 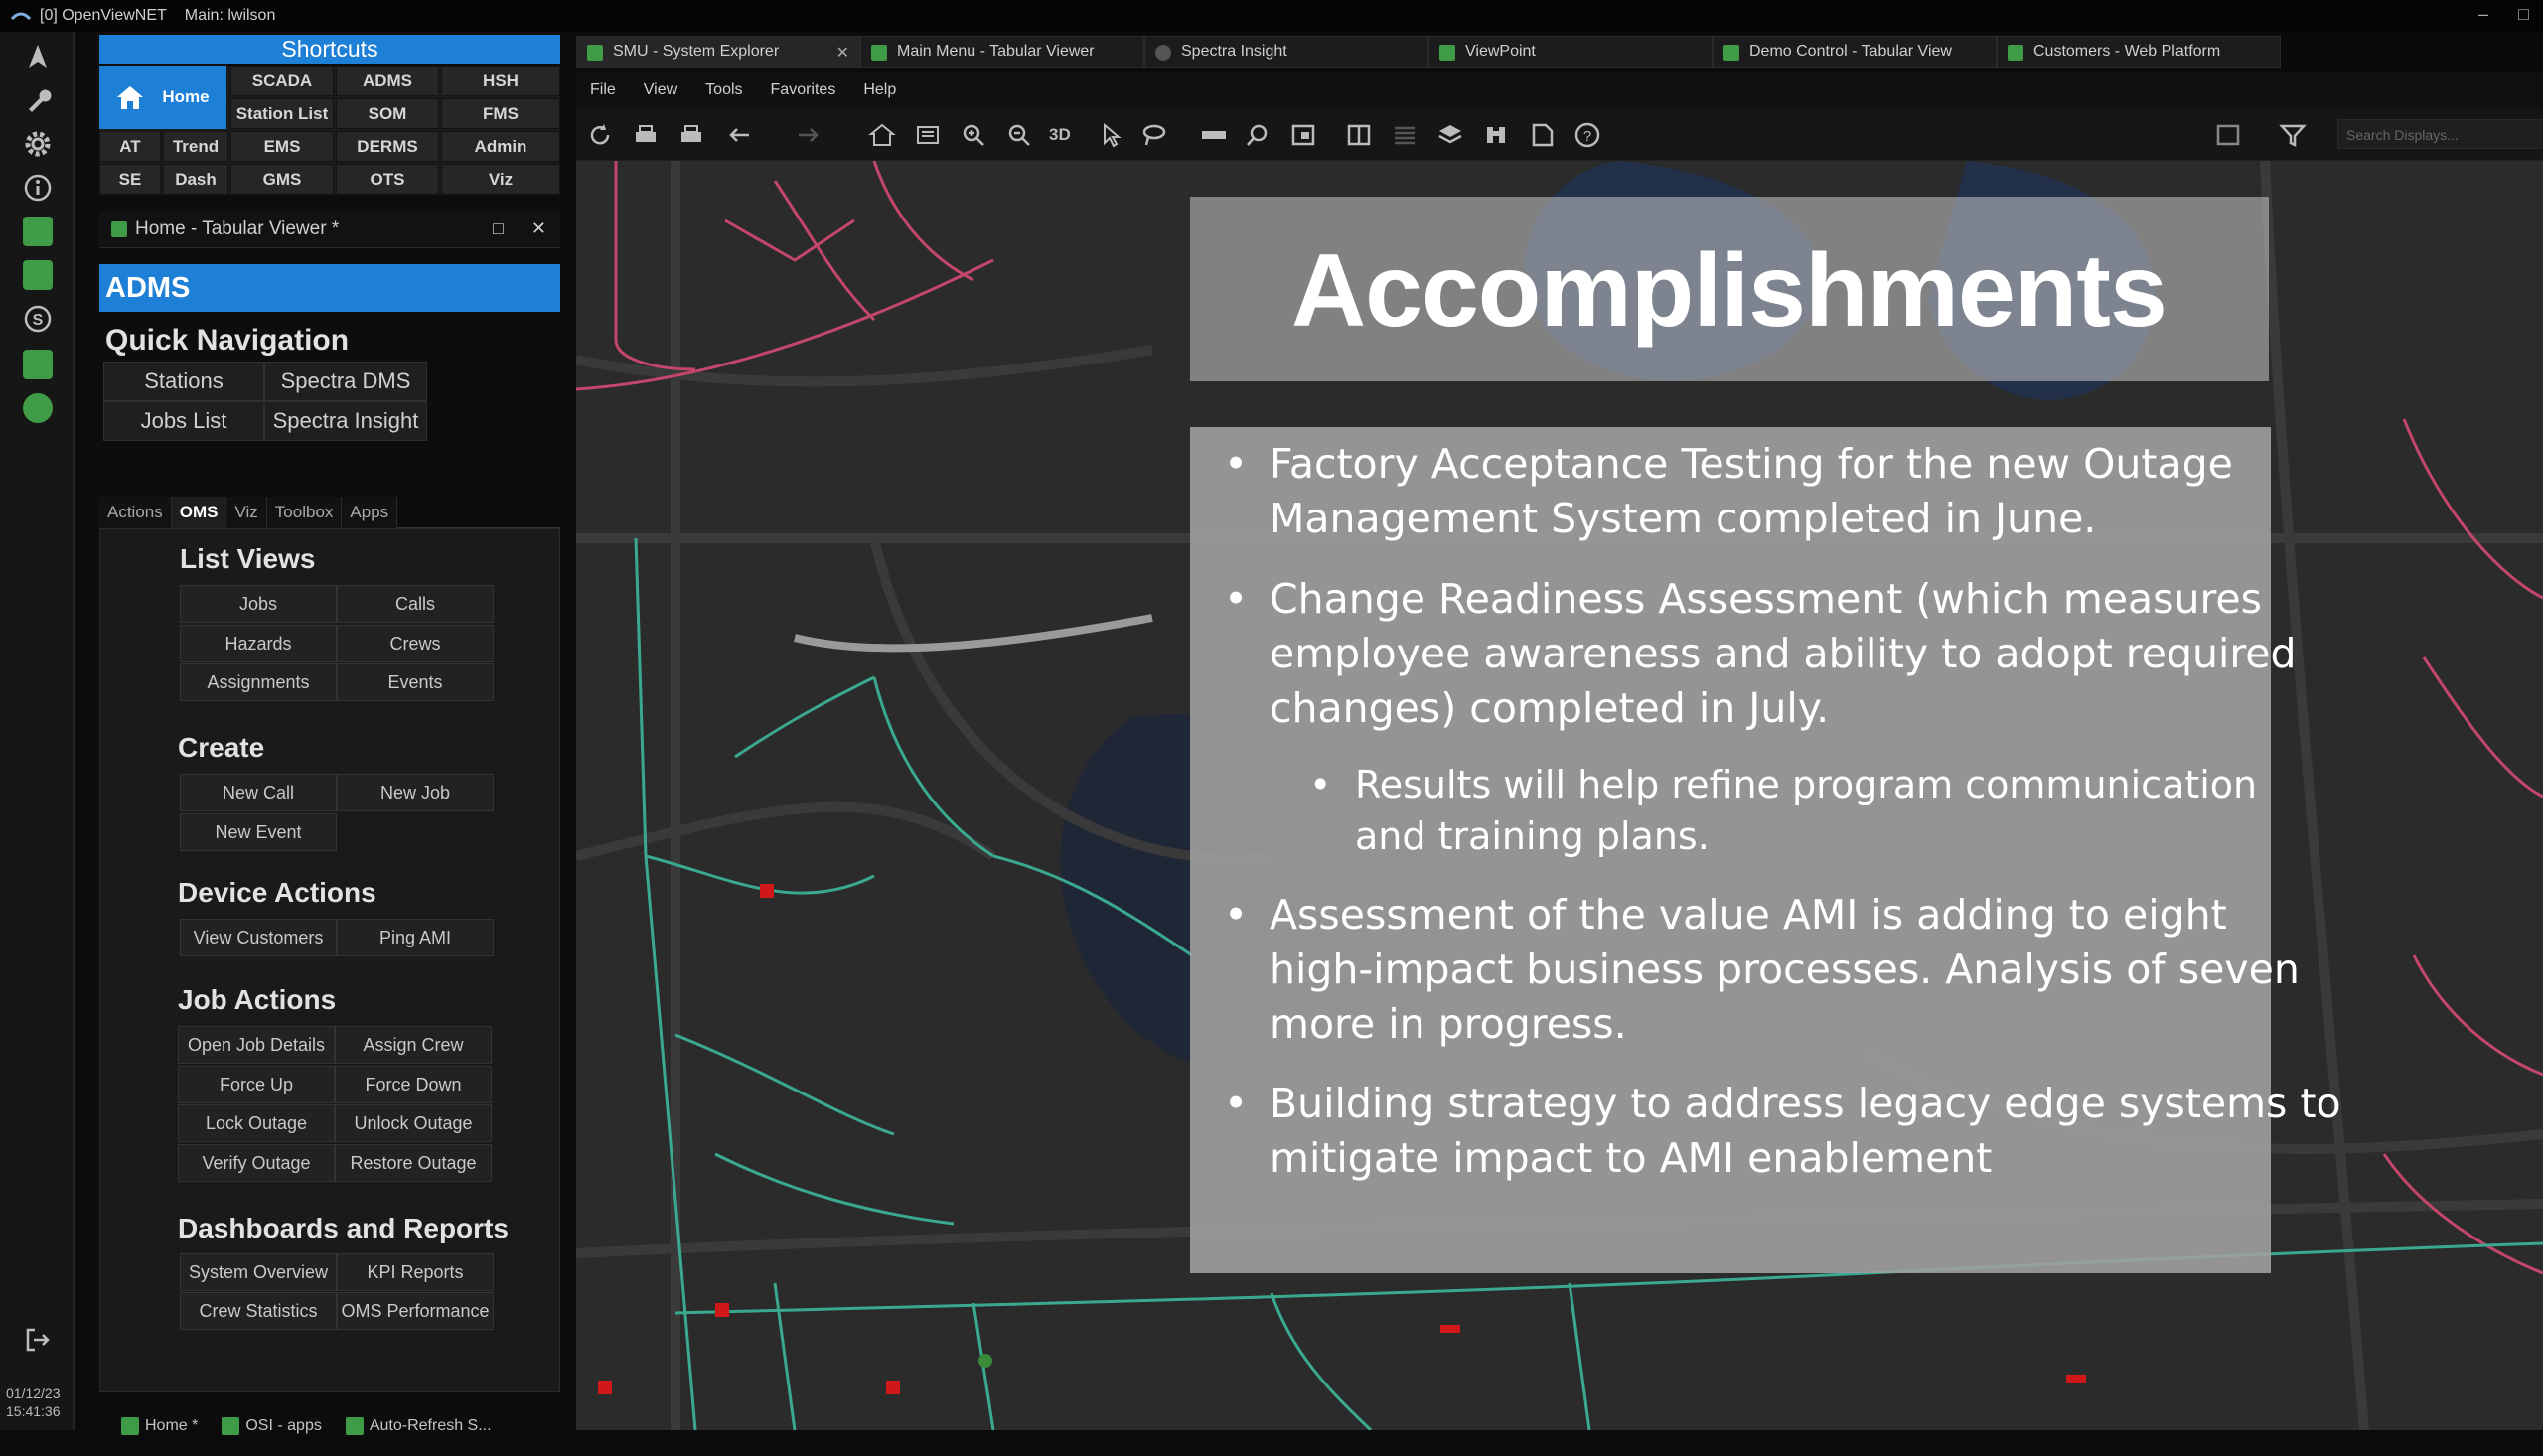 What do you see at coordinates (258, 604) in the screenshot?
I see `list-view-jobs: Jobs` at bounding box center [258, 604].